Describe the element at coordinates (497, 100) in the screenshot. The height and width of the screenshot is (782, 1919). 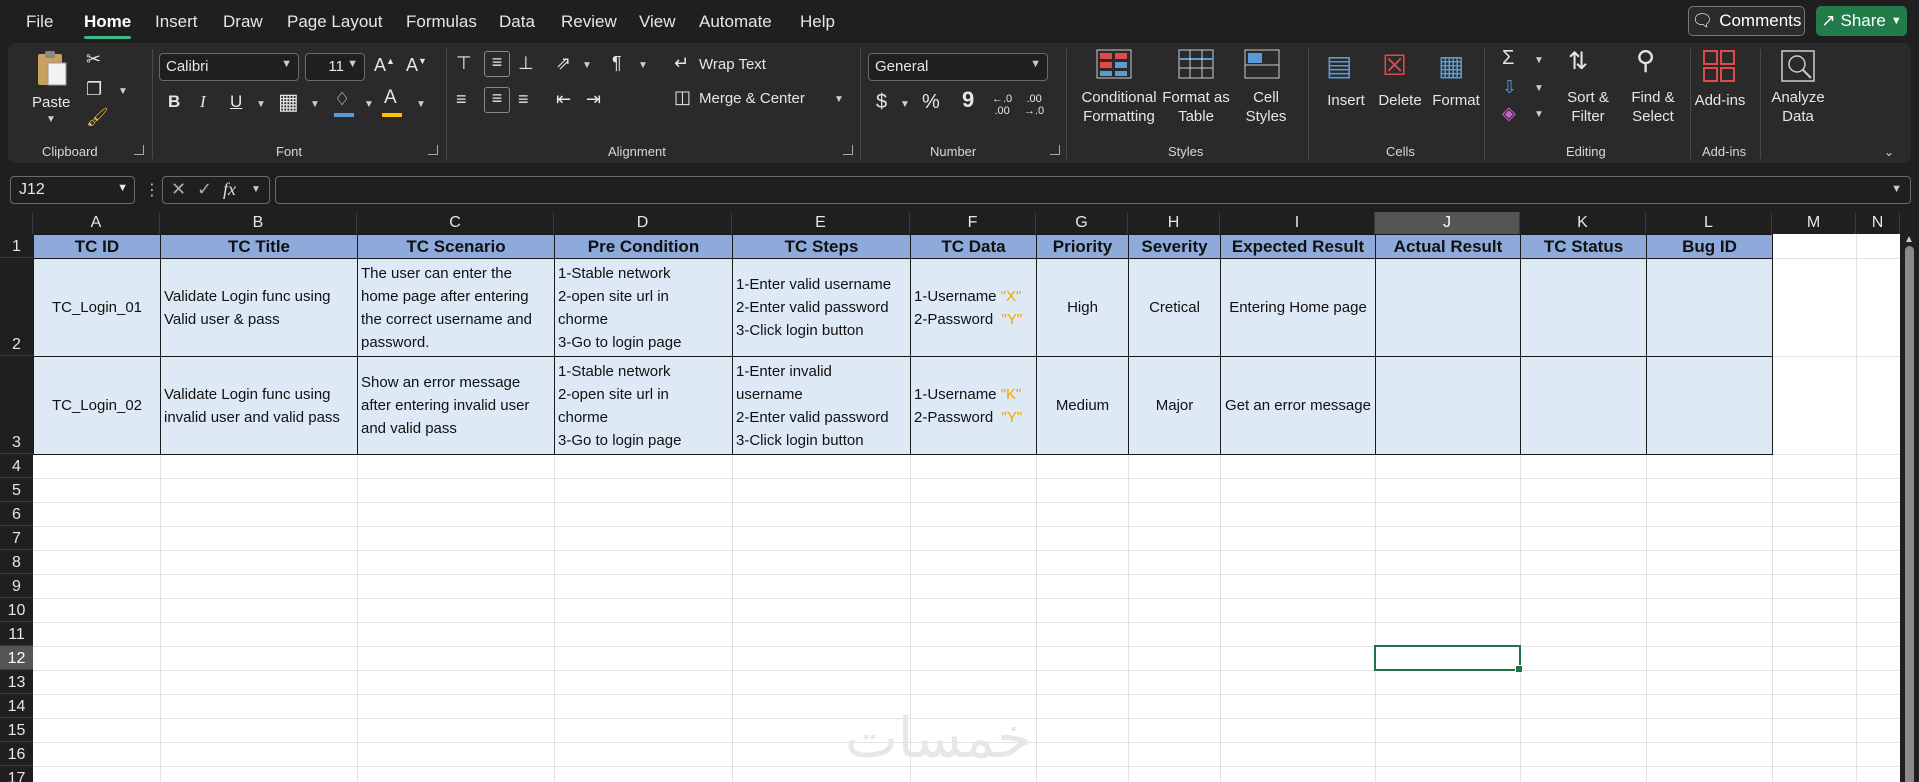
I see `align-center-icon: ≡` at that location.